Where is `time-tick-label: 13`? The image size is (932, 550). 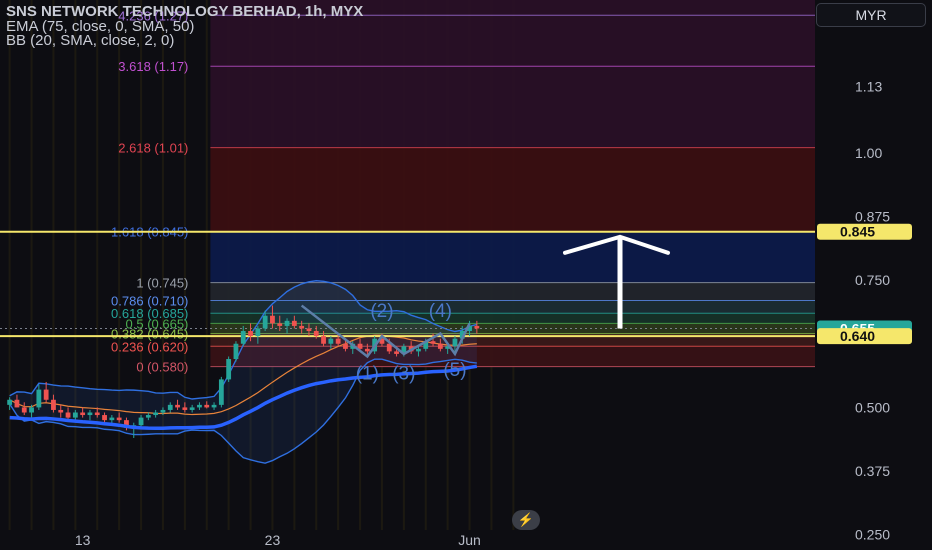 time-tick-label: 13 is located at coordinates (83, 540).